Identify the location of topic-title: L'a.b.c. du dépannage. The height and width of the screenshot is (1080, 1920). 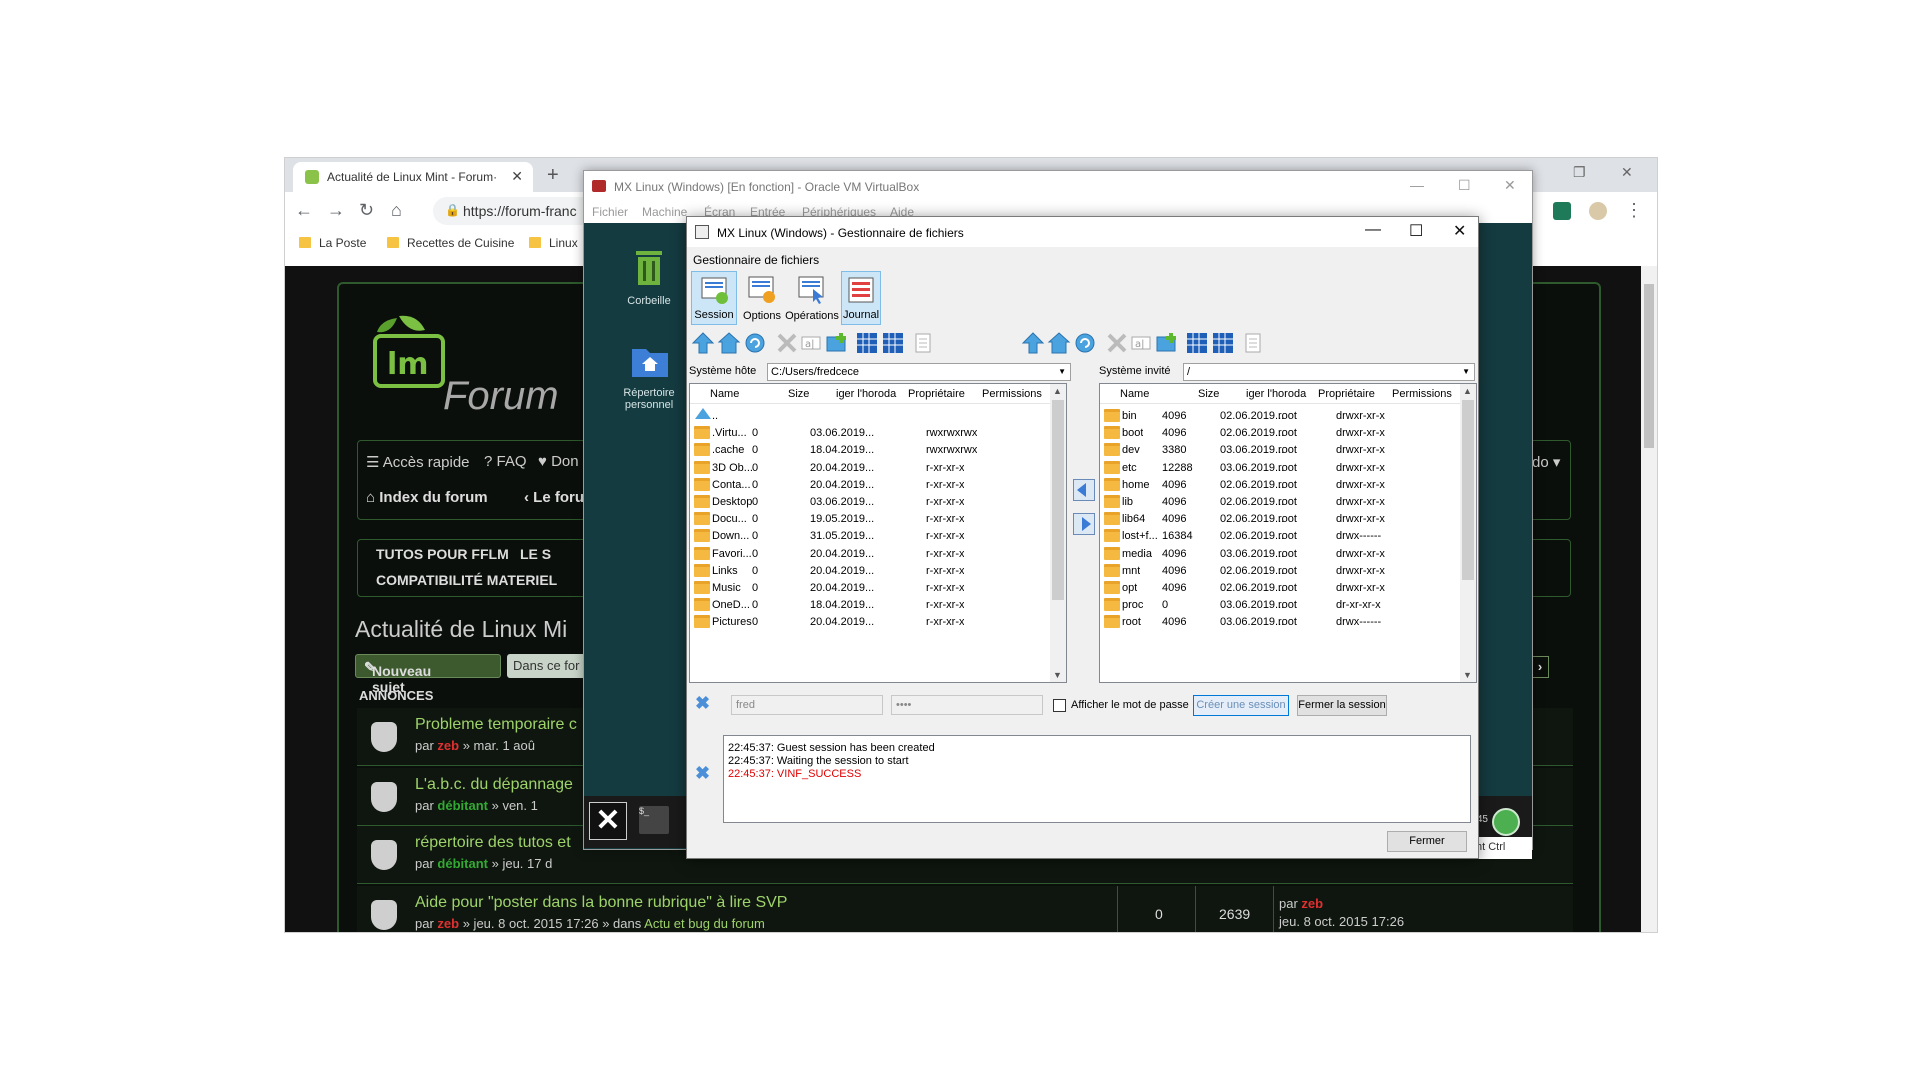
(494, 785).